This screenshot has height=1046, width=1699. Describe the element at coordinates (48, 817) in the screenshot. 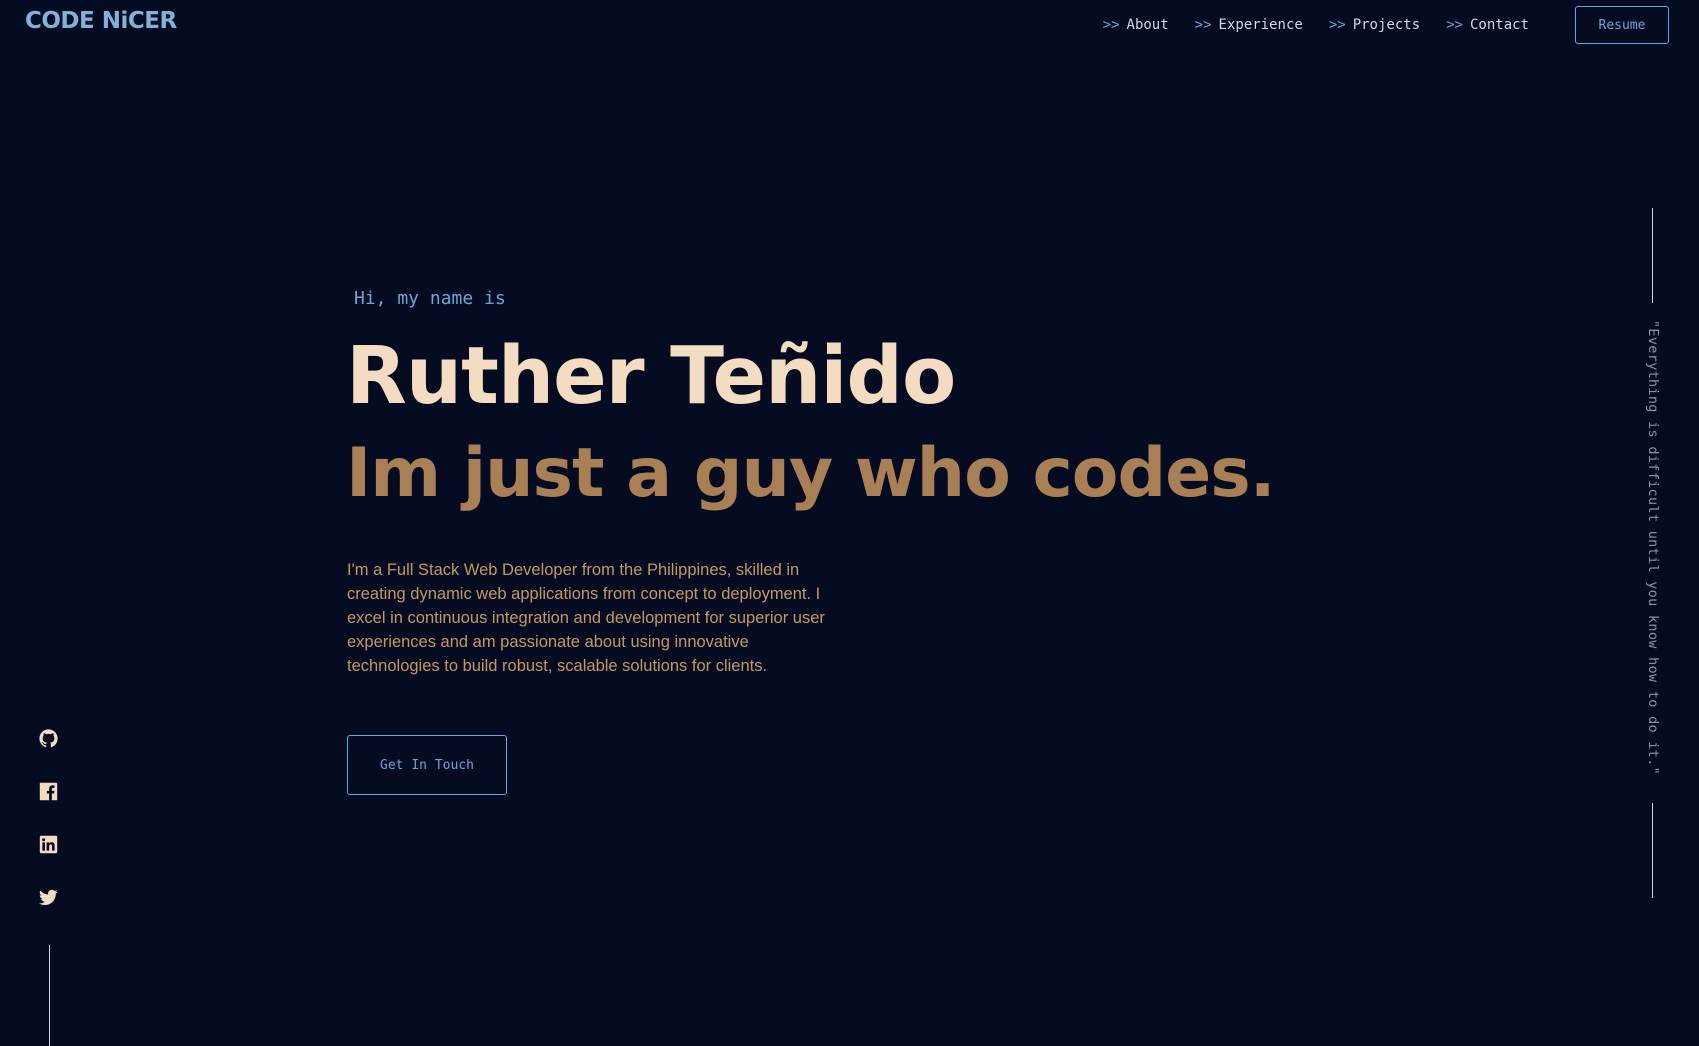

I see `social-links` at that location.